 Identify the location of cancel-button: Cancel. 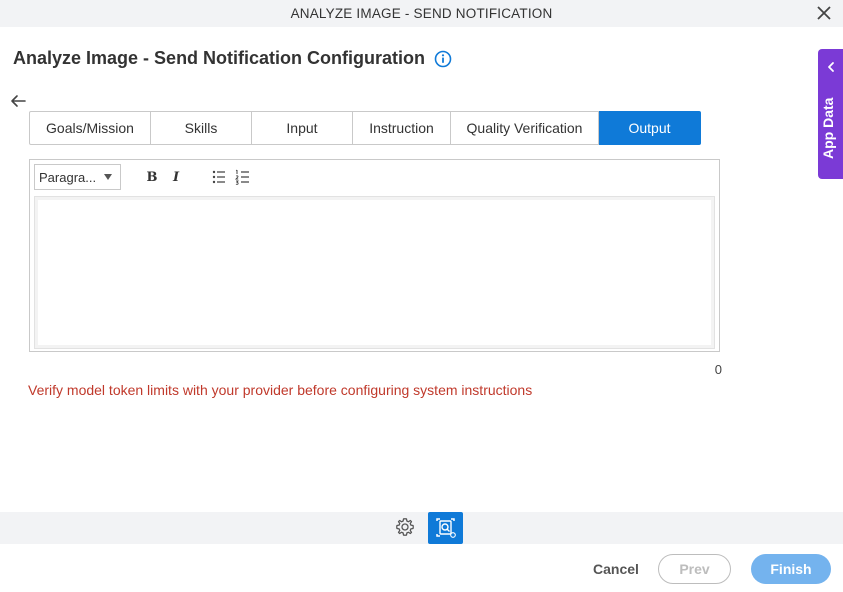
(616, 569).